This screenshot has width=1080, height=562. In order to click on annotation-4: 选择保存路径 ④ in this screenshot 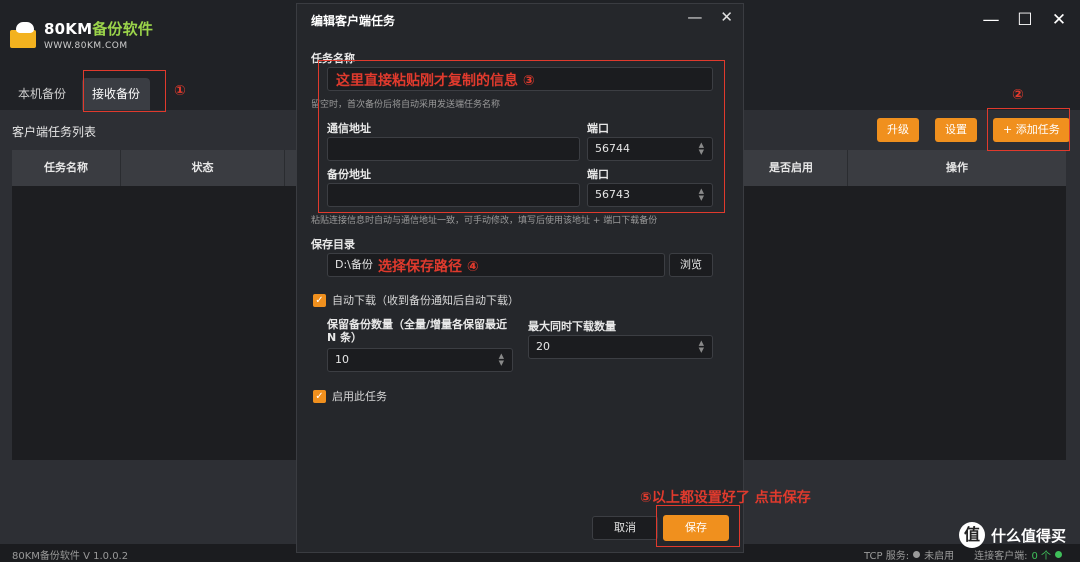, I will do `click(428, 267)`.